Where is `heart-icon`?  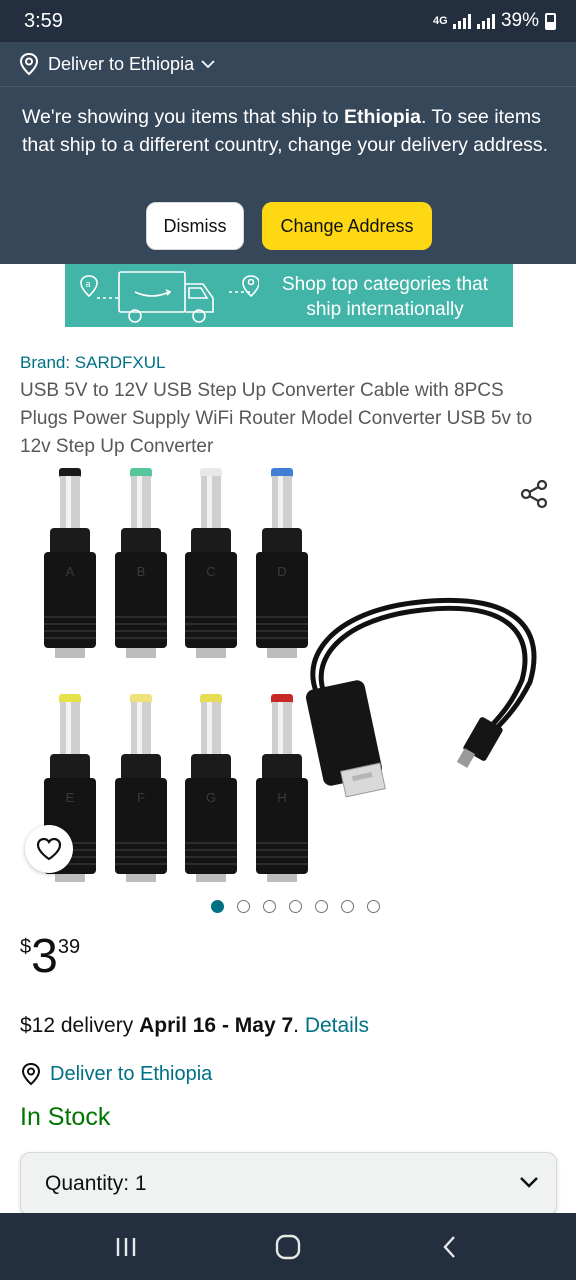
heart-icon is located at coordinates (49, 849).